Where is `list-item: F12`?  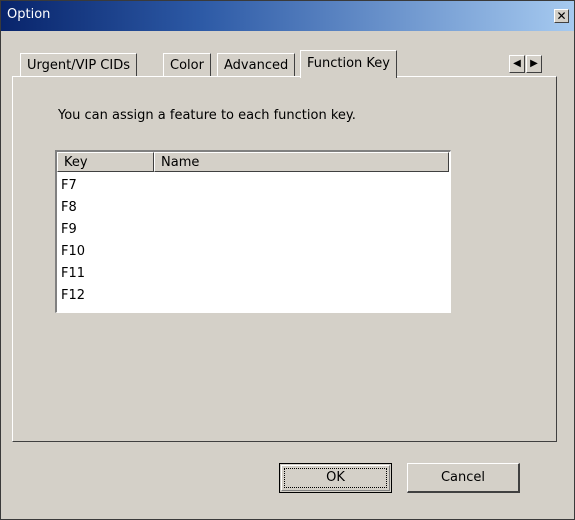 list-item: F12 is located at coordinates (73, 295).